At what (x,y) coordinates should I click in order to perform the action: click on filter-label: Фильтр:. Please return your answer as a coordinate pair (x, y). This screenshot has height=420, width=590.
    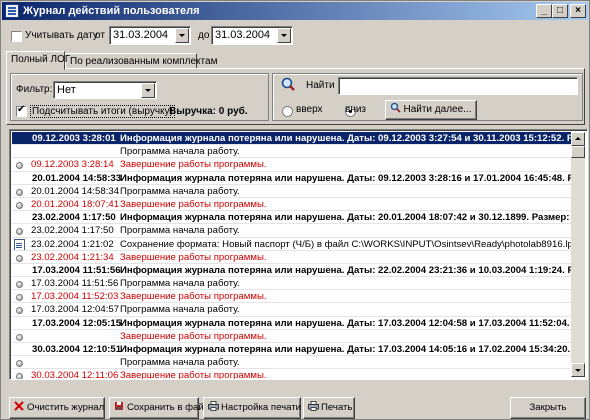
    Looking at the image, I should click on (34, 89).